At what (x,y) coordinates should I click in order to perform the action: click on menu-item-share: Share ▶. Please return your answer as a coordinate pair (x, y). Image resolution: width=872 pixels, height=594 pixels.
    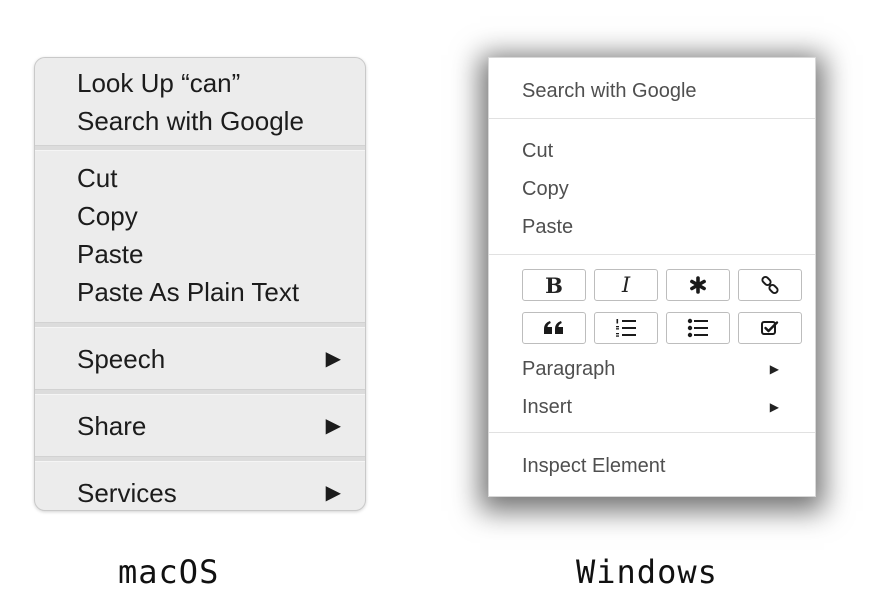
    Looking at the image, I should click on (200, 426).